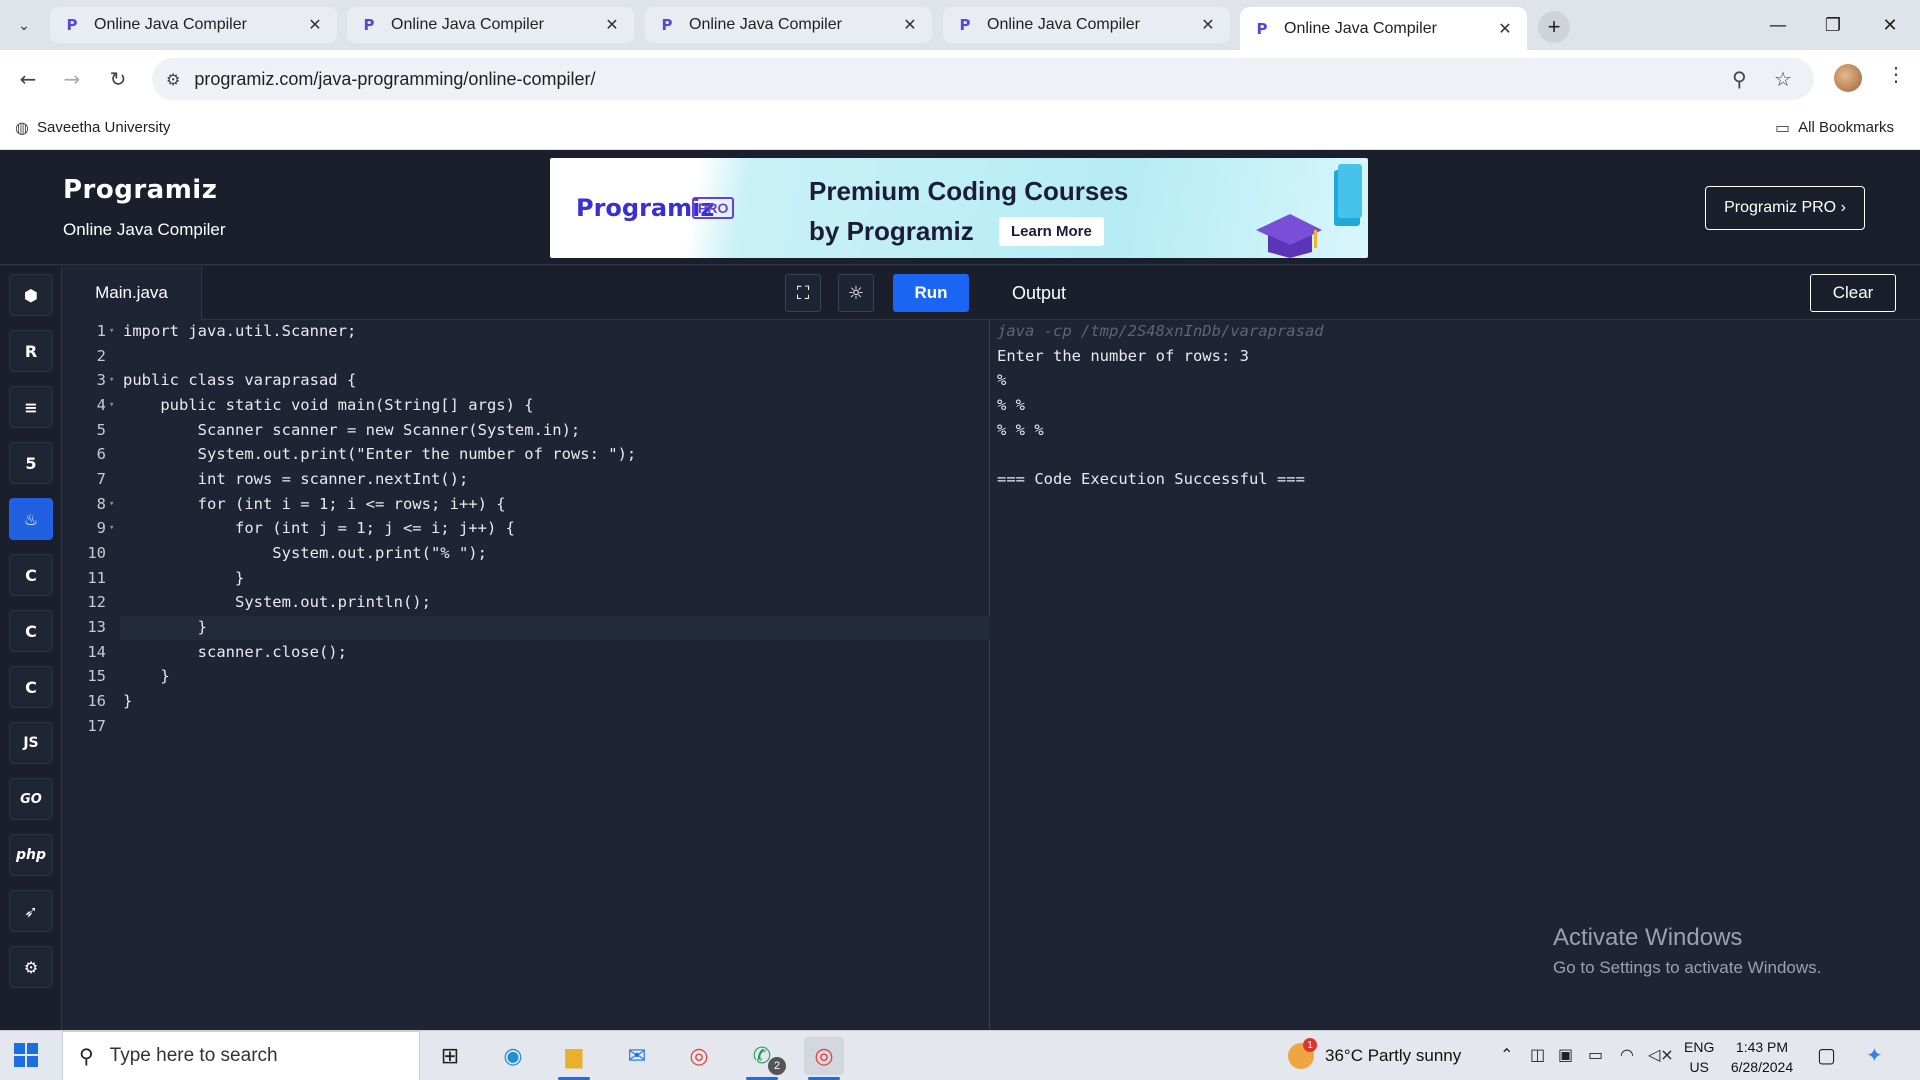  I want to click on close-window-icon: ✕, so click(1890, 25).